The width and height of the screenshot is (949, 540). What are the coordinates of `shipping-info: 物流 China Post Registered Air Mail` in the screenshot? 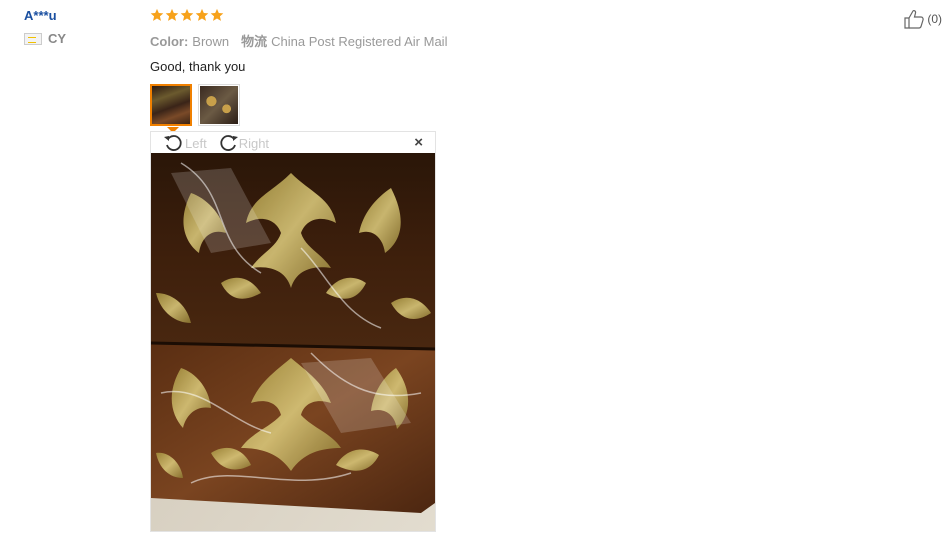 It's located at (344, 40).